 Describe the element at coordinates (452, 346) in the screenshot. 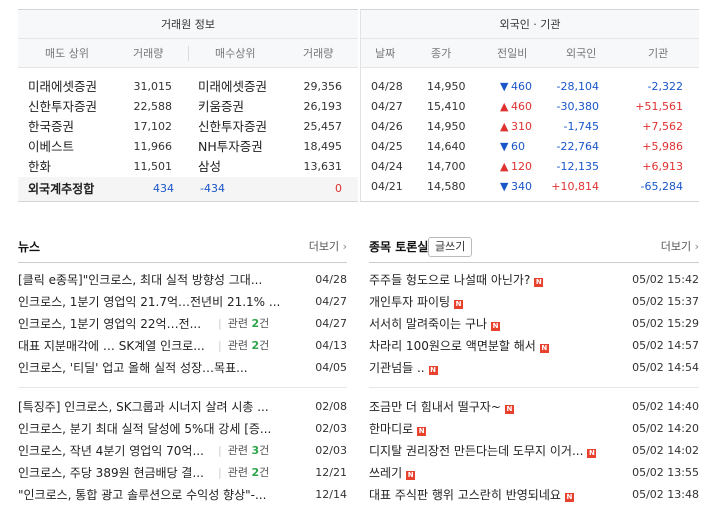

I see `post-title-text: 차라리 100원으로 액면분할 해서` at that location.